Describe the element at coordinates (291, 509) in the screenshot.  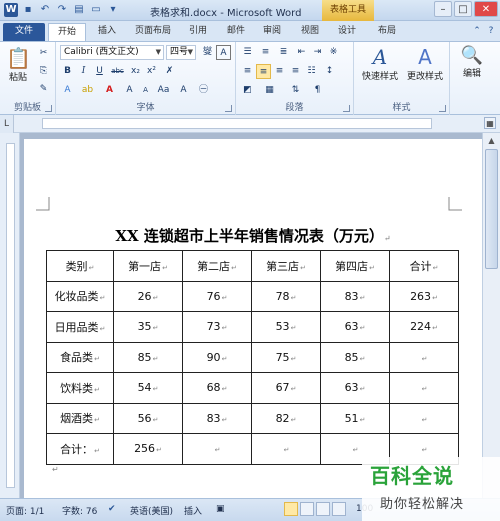
I see `print-layout-view-icon` at that location.